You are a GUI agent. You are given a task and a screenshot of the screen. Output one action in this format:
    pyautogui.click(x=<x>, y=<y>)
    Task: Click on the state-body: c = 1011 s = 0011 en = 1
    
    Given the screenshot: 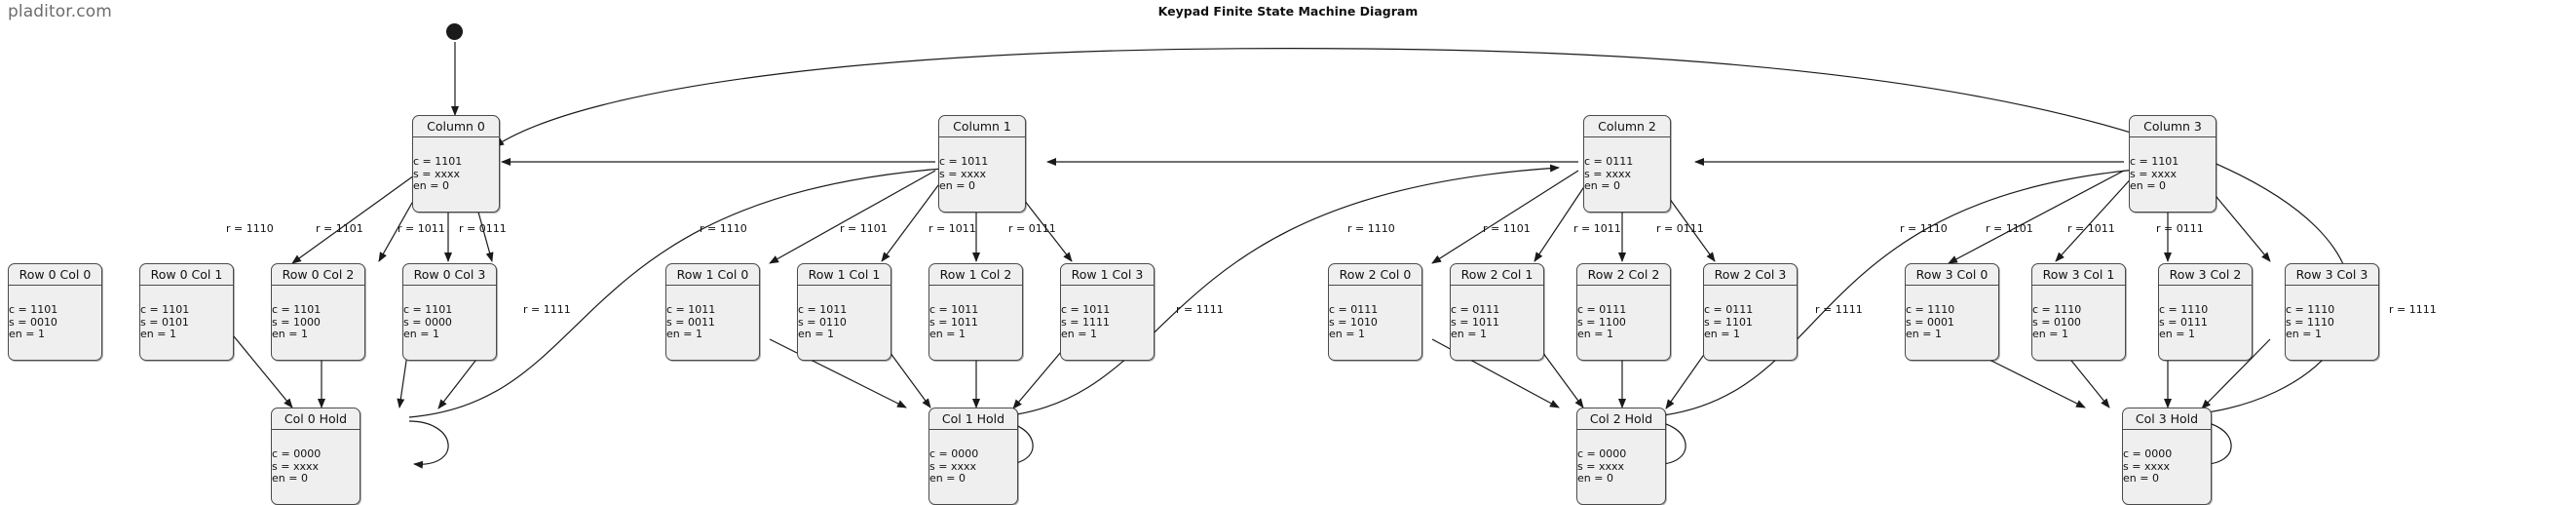 What is the action you would take?
    pyautogui.click(x=712, y=324)
    